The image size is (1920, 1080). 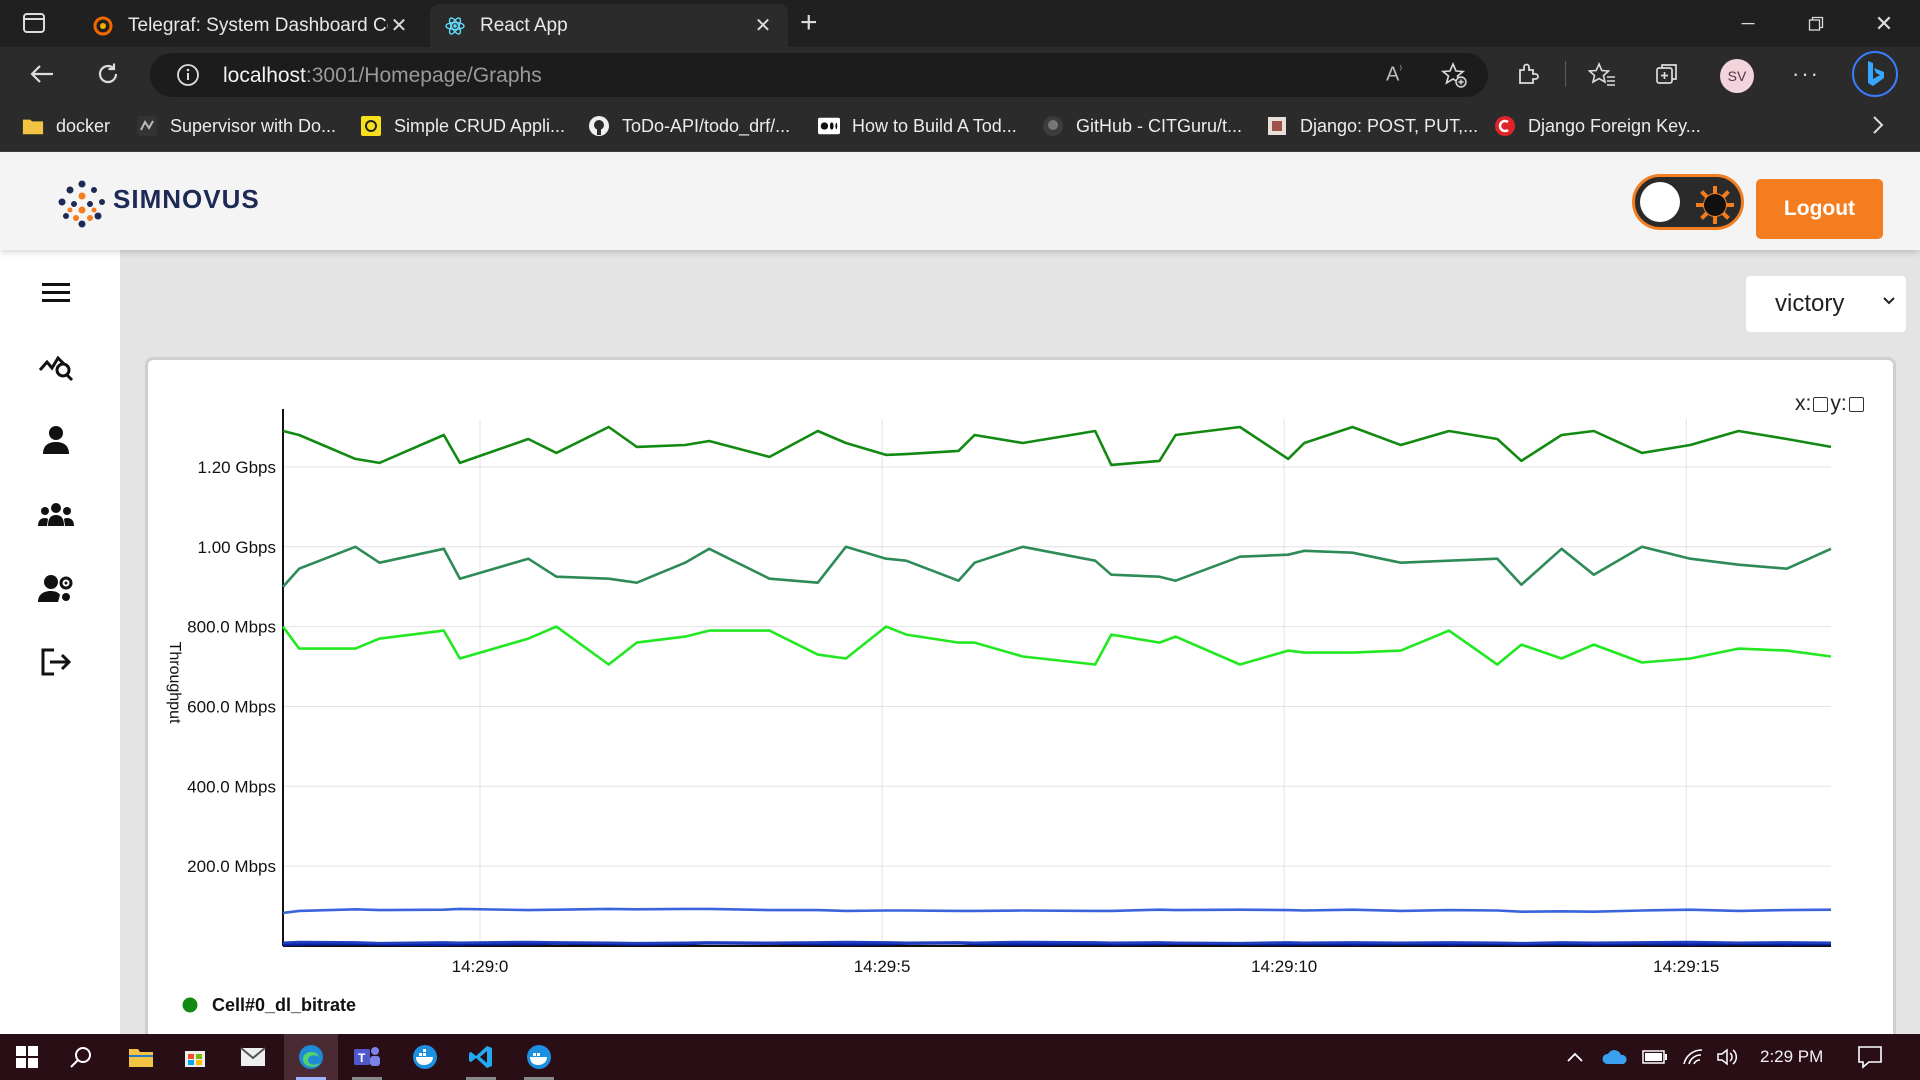 I want to click on edge-icon, so click(x=311, y=1057).